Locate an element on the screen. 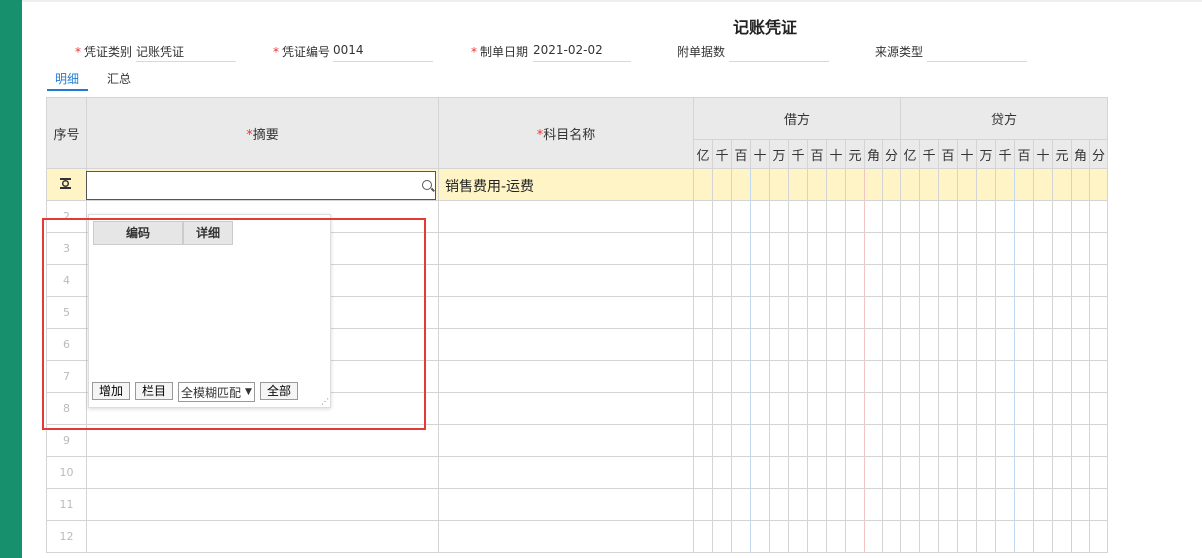 This screenshot has width=1202, height=558. popup-col-detail: 详细 is located at coordinates (208, 233).